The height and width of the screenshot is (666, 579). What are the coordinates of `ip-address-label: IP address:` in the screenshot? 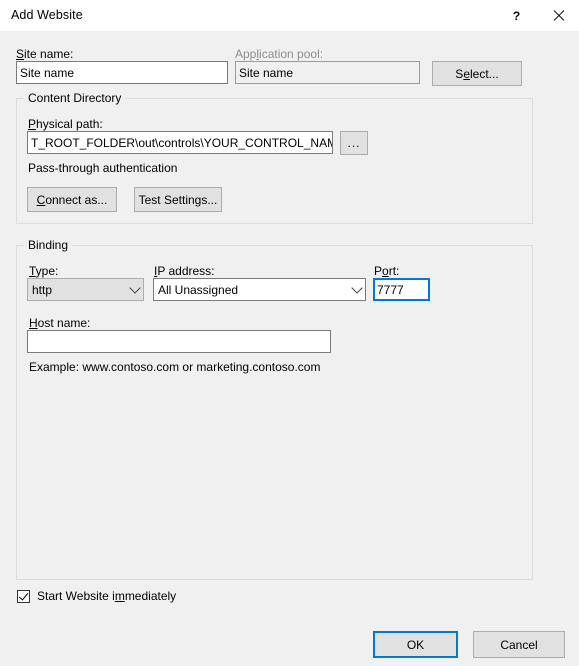 It's located at (184, 271).